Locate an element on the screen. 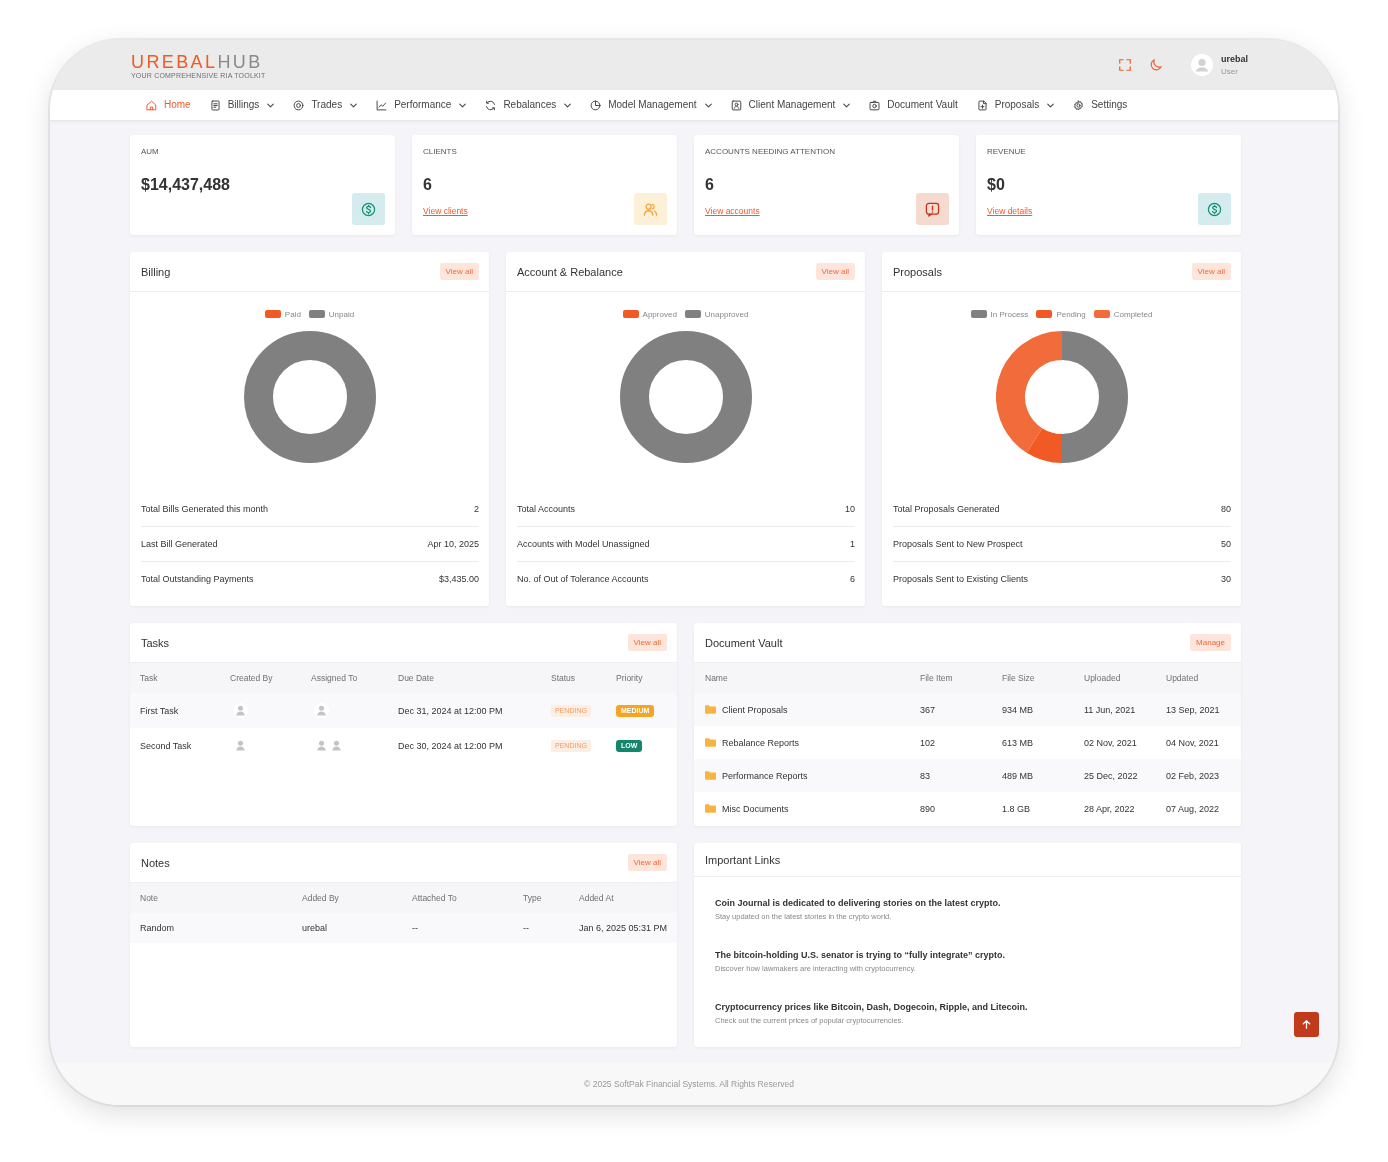 Image resolution: width=1388 pixels, height=1162 pixels. summary-value: 10 is located at coordinates (850, 508).